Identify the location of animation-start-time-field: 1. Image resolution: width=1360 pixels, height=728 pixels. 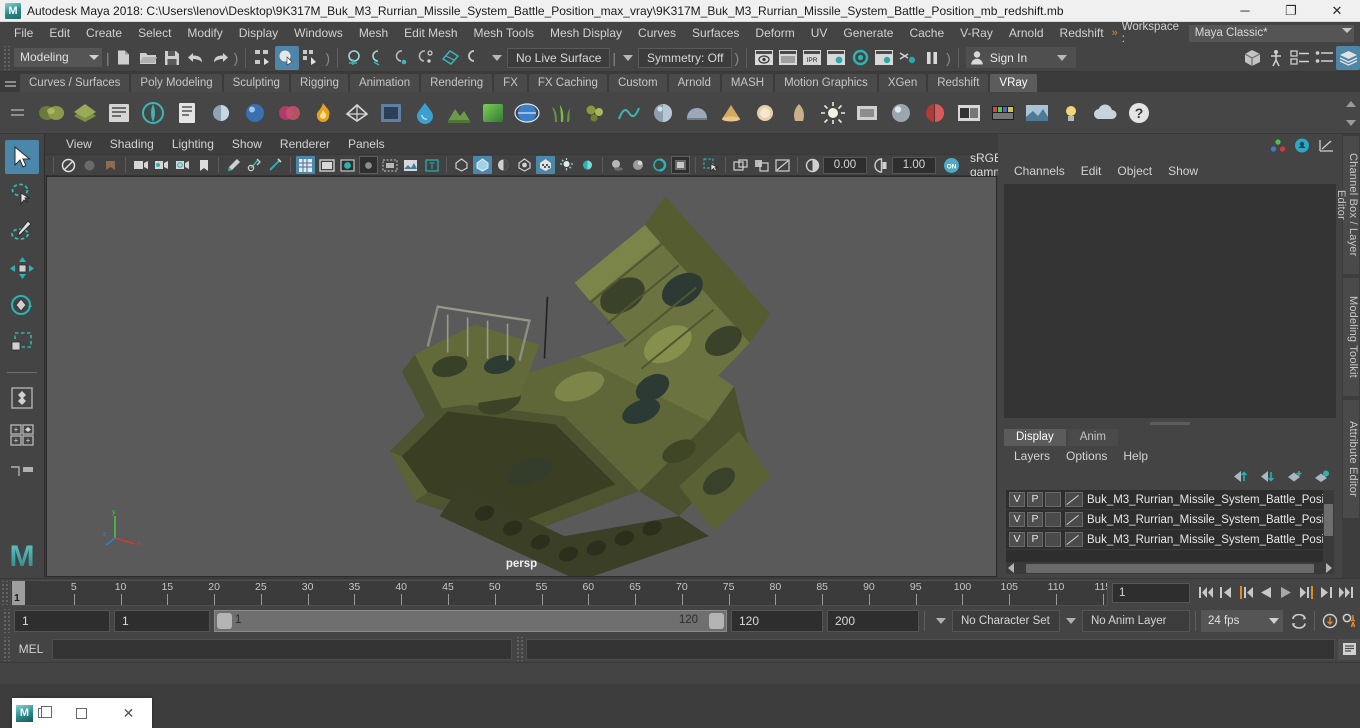
(62, 621).